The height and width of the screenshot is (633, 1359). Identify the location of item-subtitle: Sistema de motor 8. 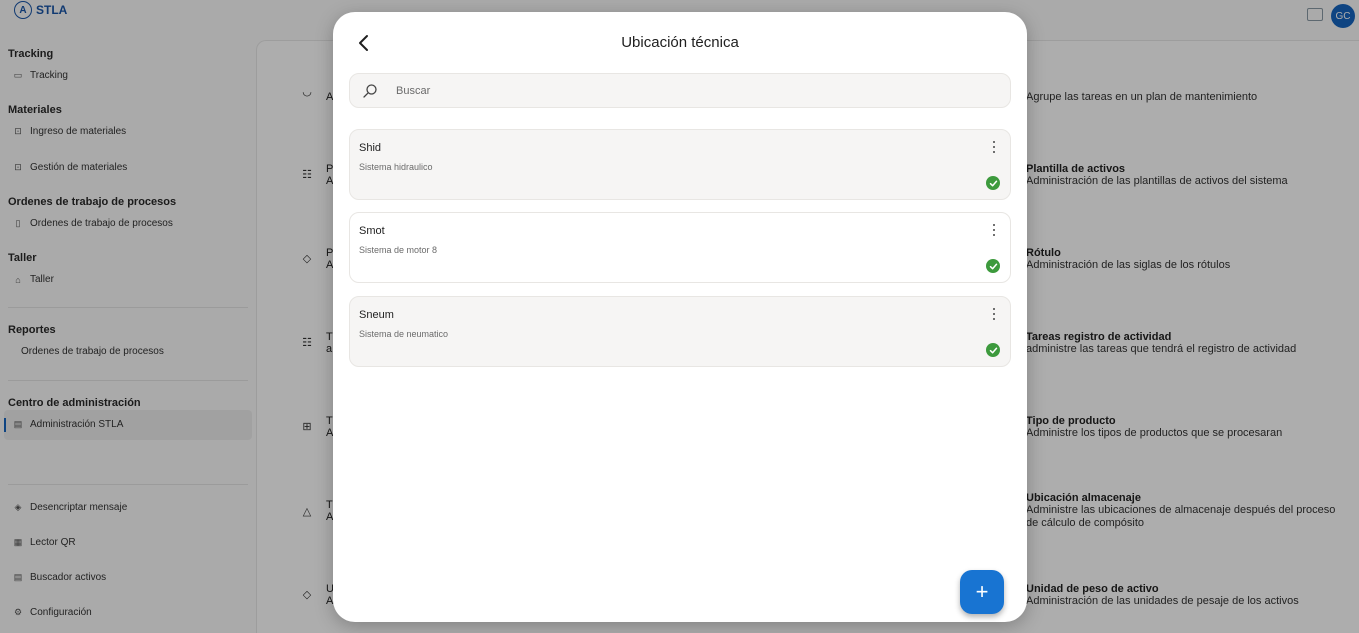
(398, 250).